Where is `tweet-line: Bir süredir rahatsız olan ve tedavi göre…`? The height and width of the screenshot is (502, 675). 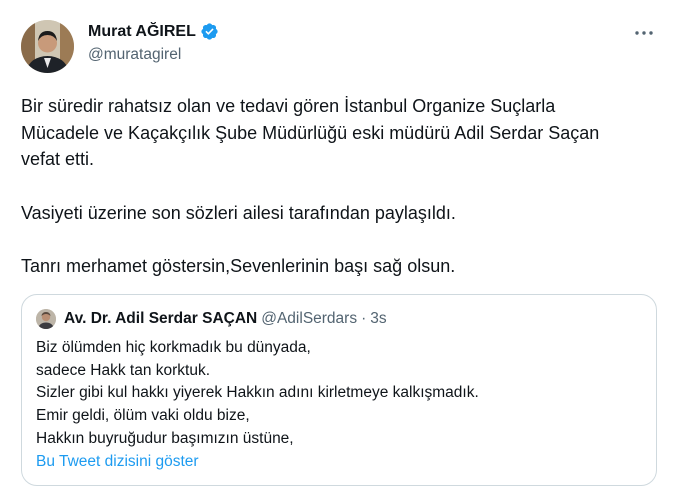
tweet-line: Bir süredir rahatsız olan ve tedavi göre… is located at coordinates (288, 106).